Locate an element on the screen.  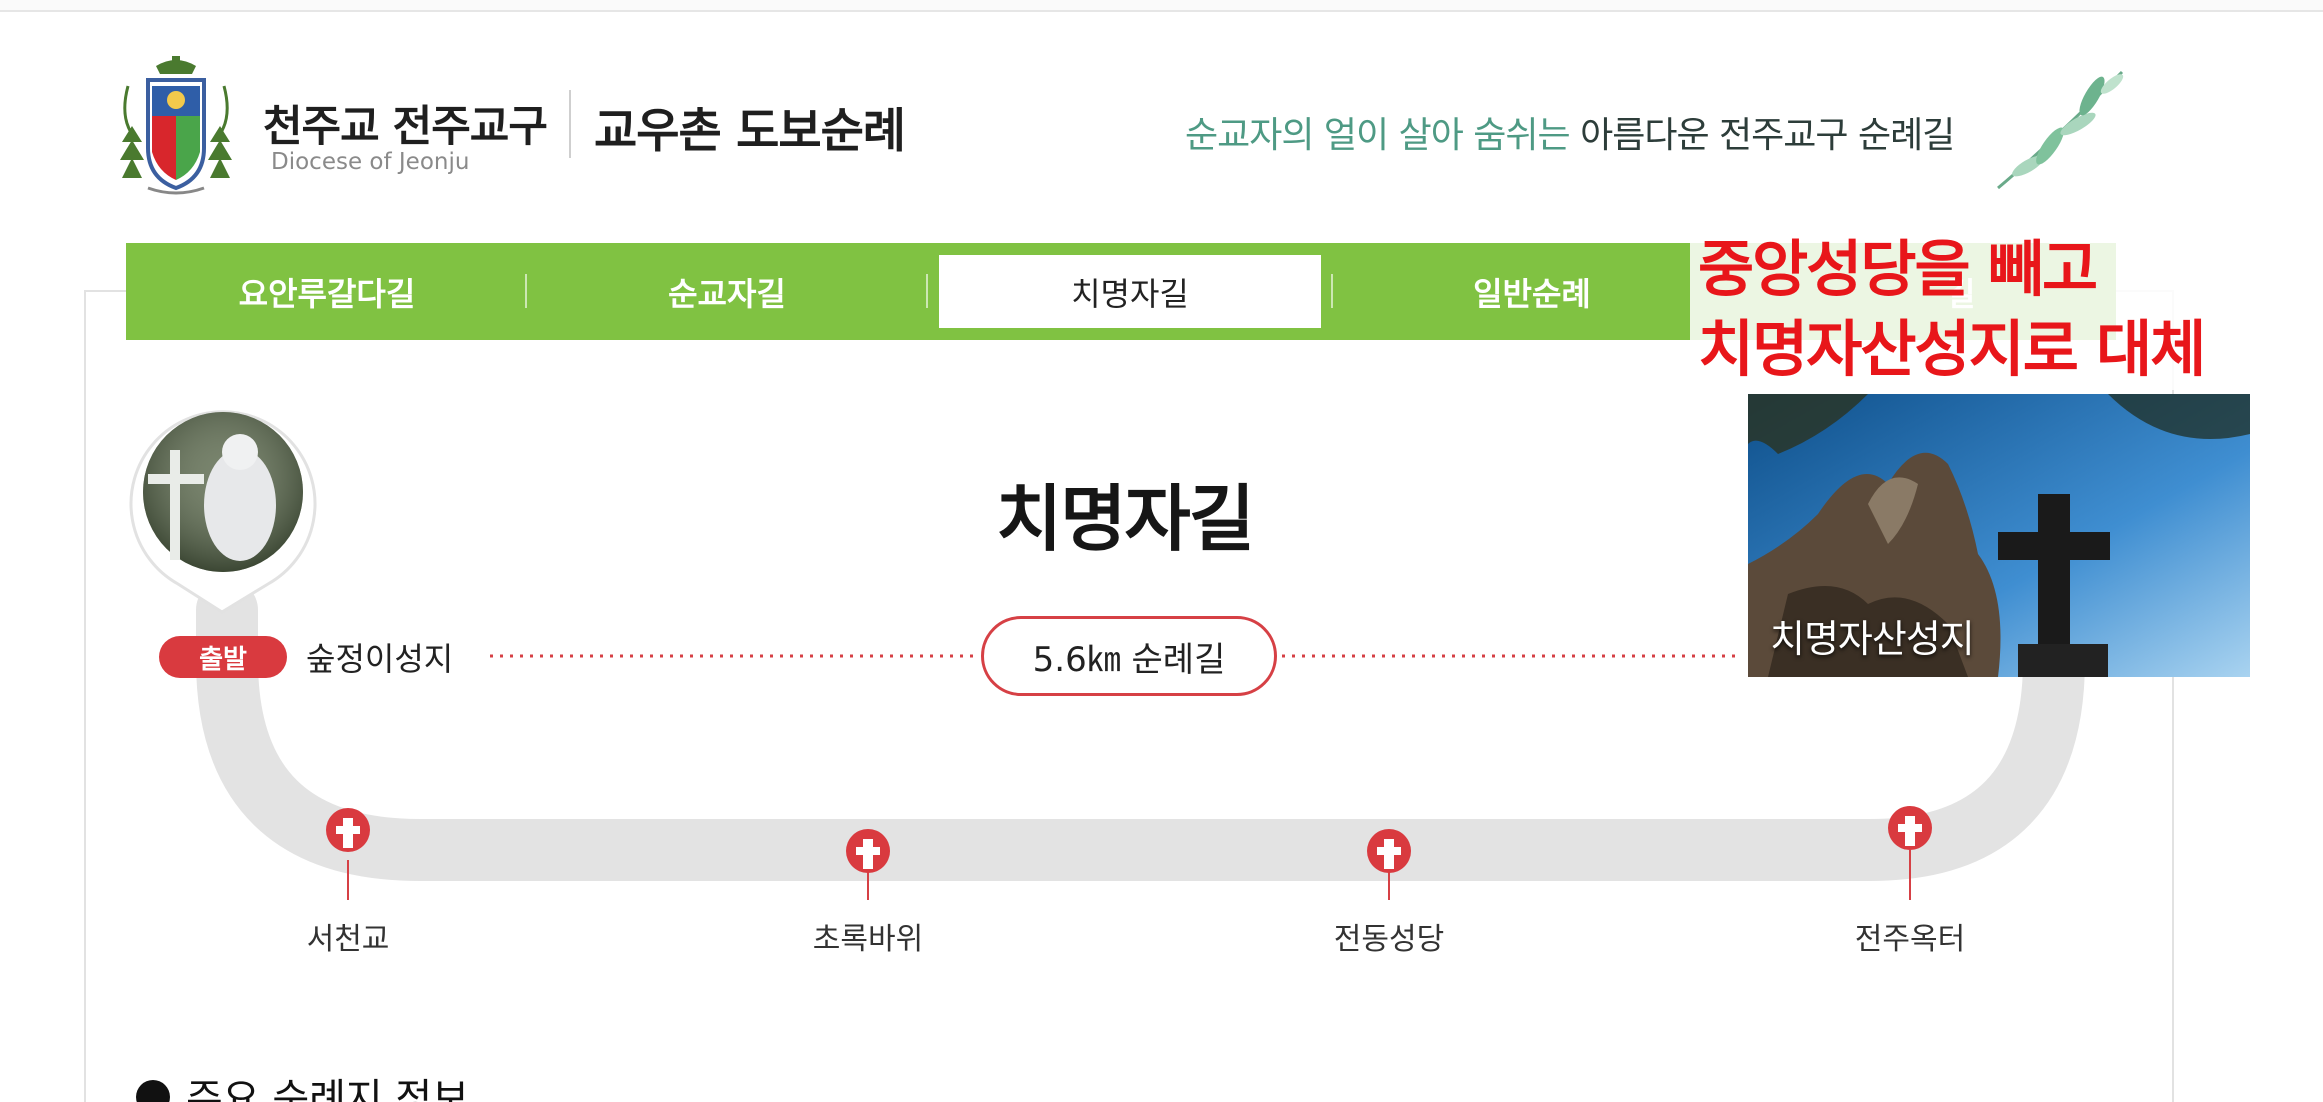
section-heading-text: 주요 순례지 정보 is located at coordinates (328, 1089).